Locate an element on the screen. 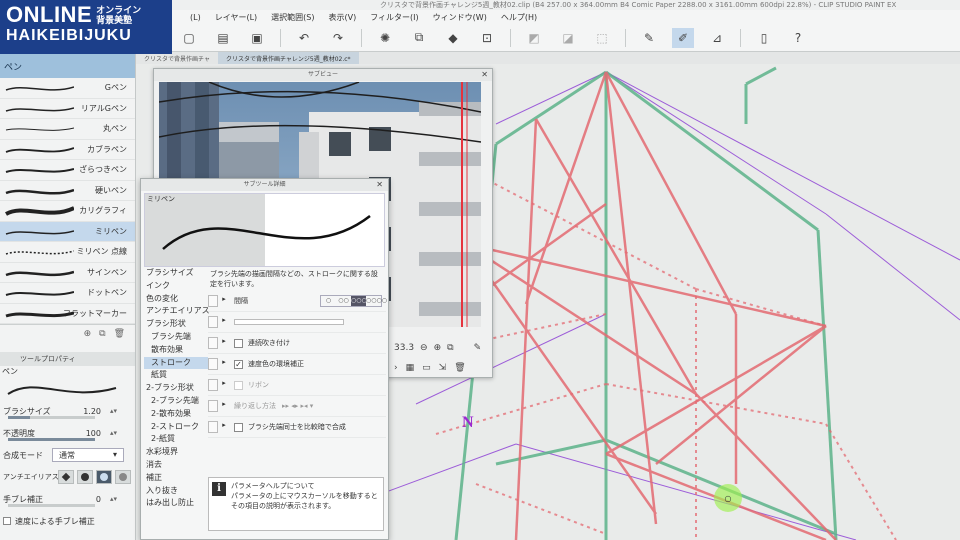  pen-icon: ✎ is located at coordinates (649, 38).